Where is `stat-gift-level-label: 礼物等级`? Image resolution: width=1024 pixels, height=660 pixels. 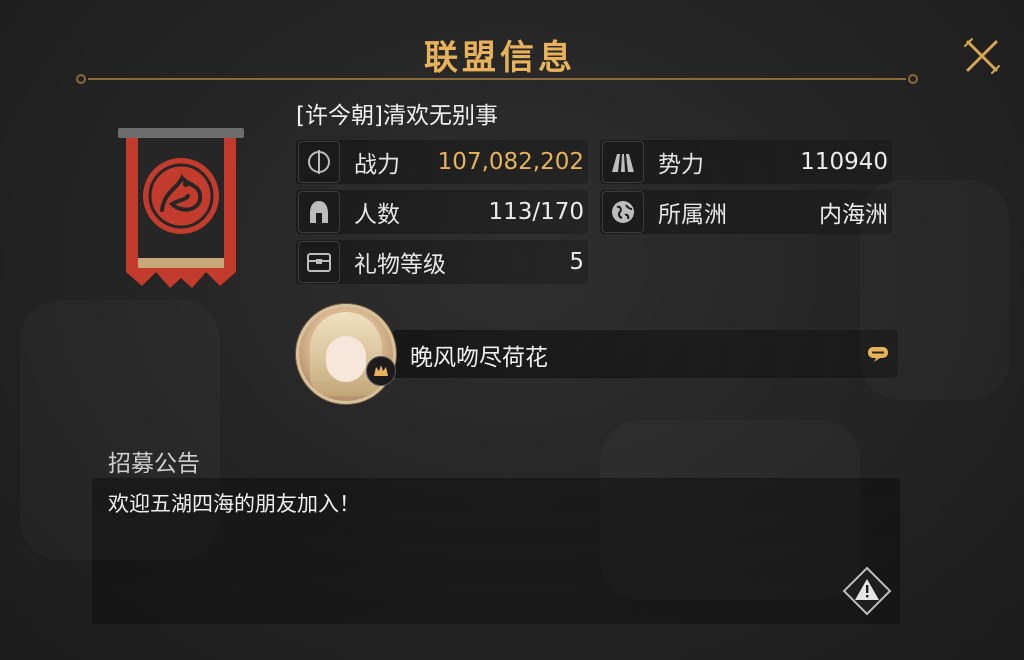
stat-gift-level-label: 礼物等级 is located at coordinates (400, 265).